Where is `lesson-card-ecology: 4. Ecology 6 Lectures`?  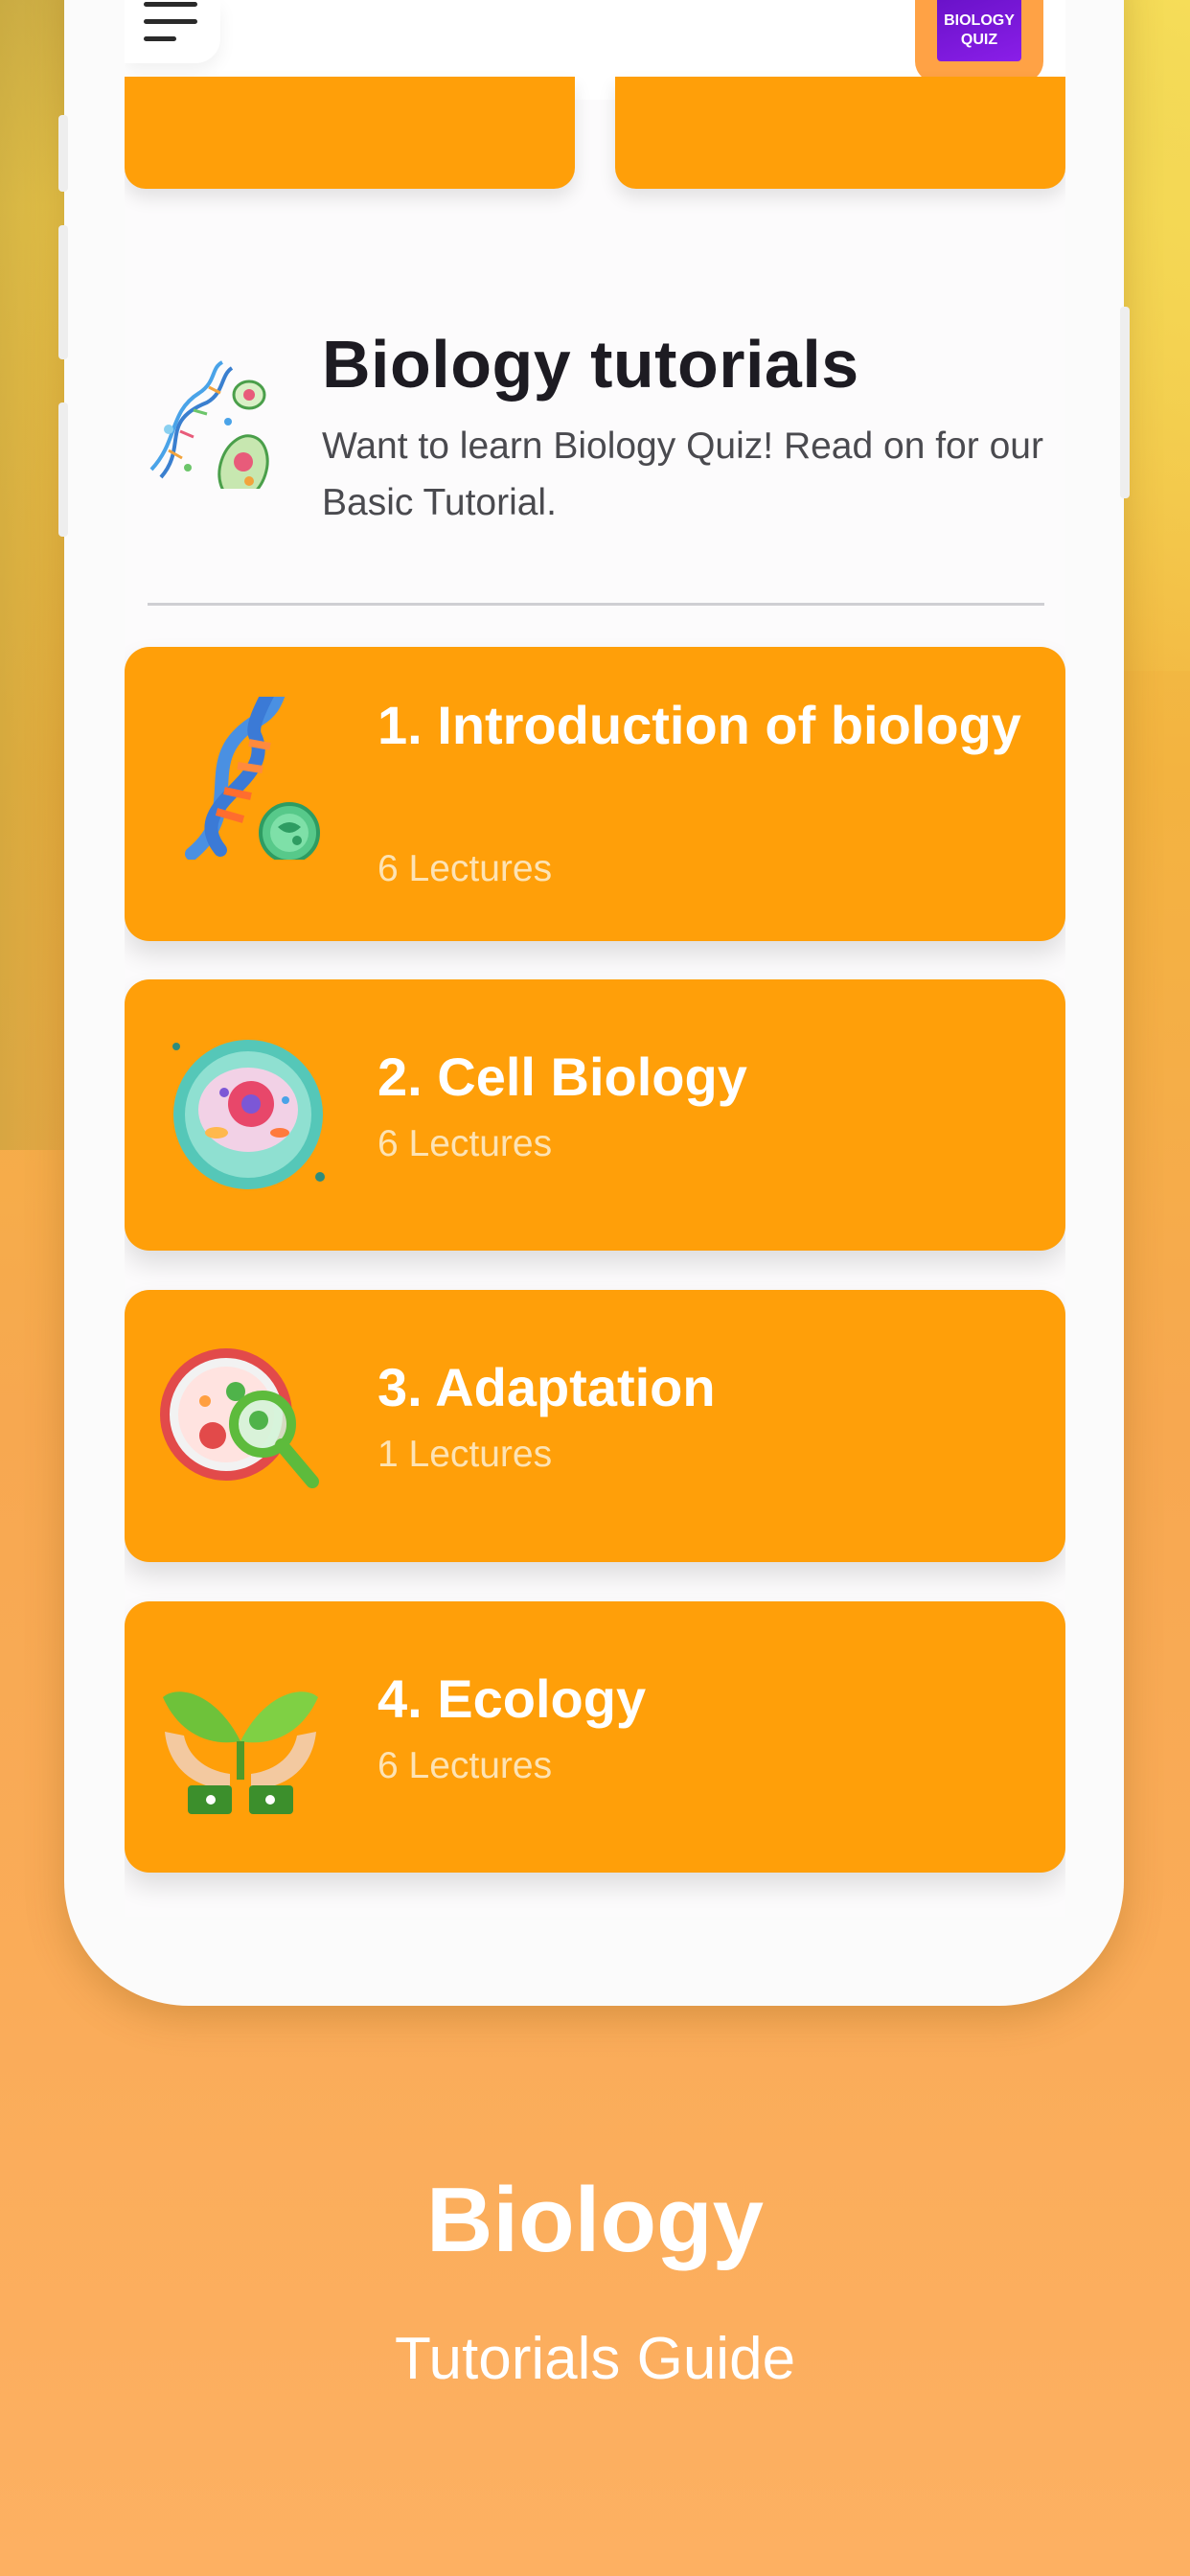 lesson-card-ecology: 4. Ecology 6 Lectures is located at coordinates (595, 1737).